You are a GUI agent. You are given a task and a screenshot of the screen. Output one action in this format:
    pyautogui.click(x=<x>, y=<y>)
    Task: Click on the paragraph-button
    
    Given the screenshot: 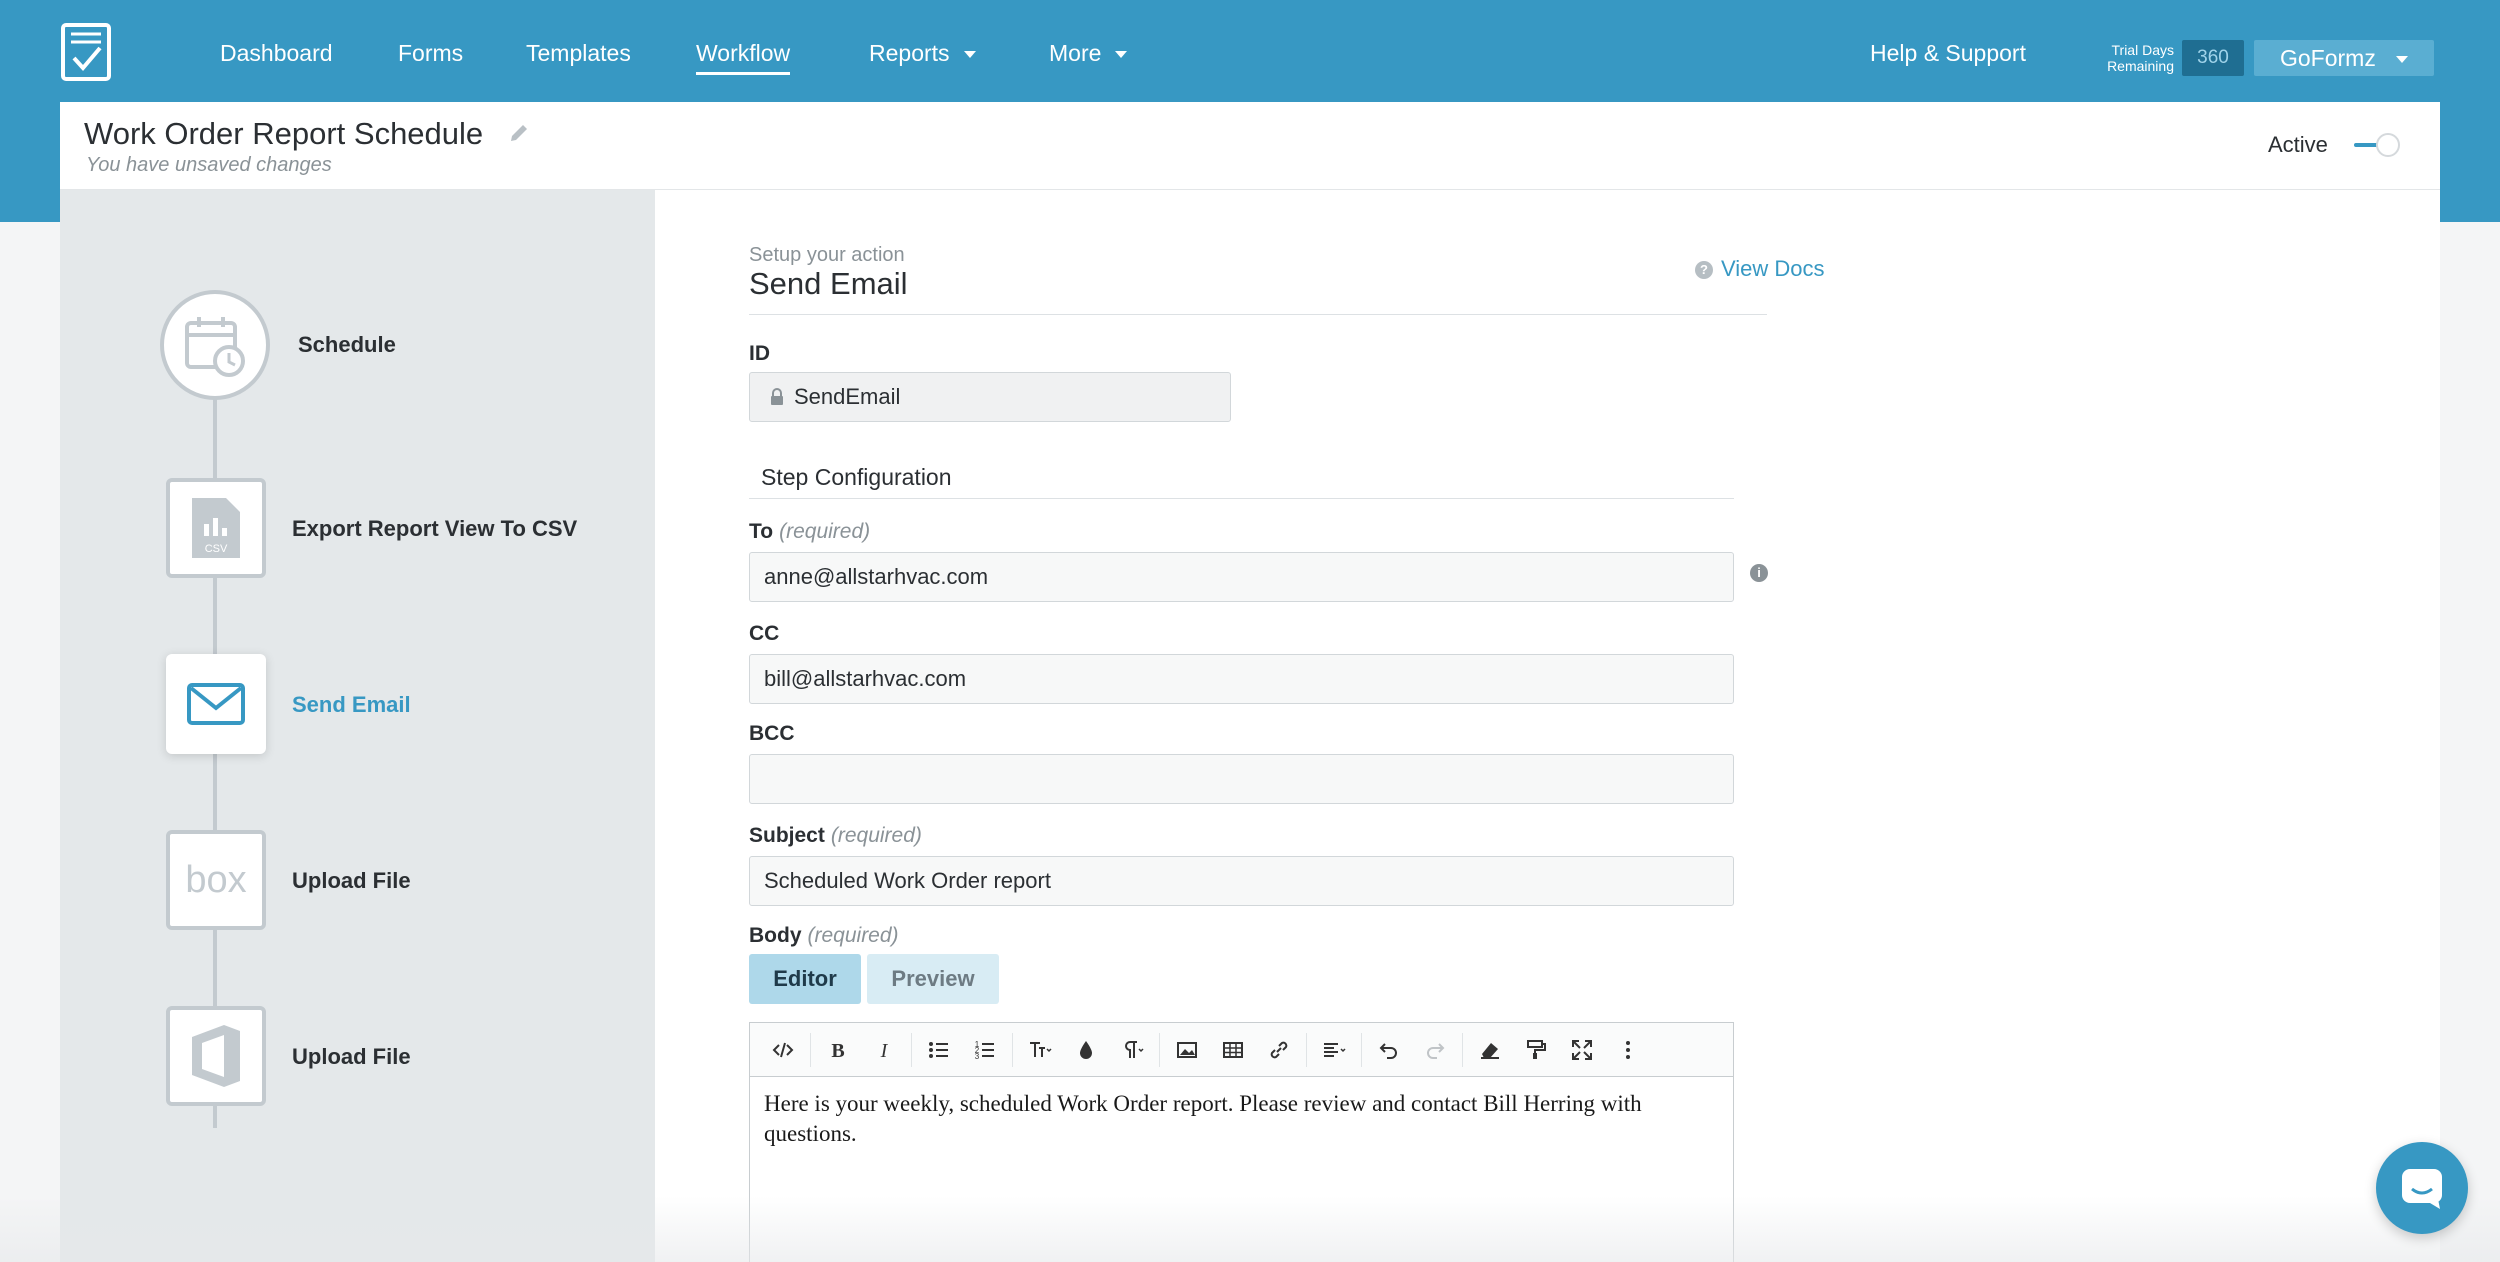 What is the action you would take?
    pyautogui.click(x=1132, y=1050)
    